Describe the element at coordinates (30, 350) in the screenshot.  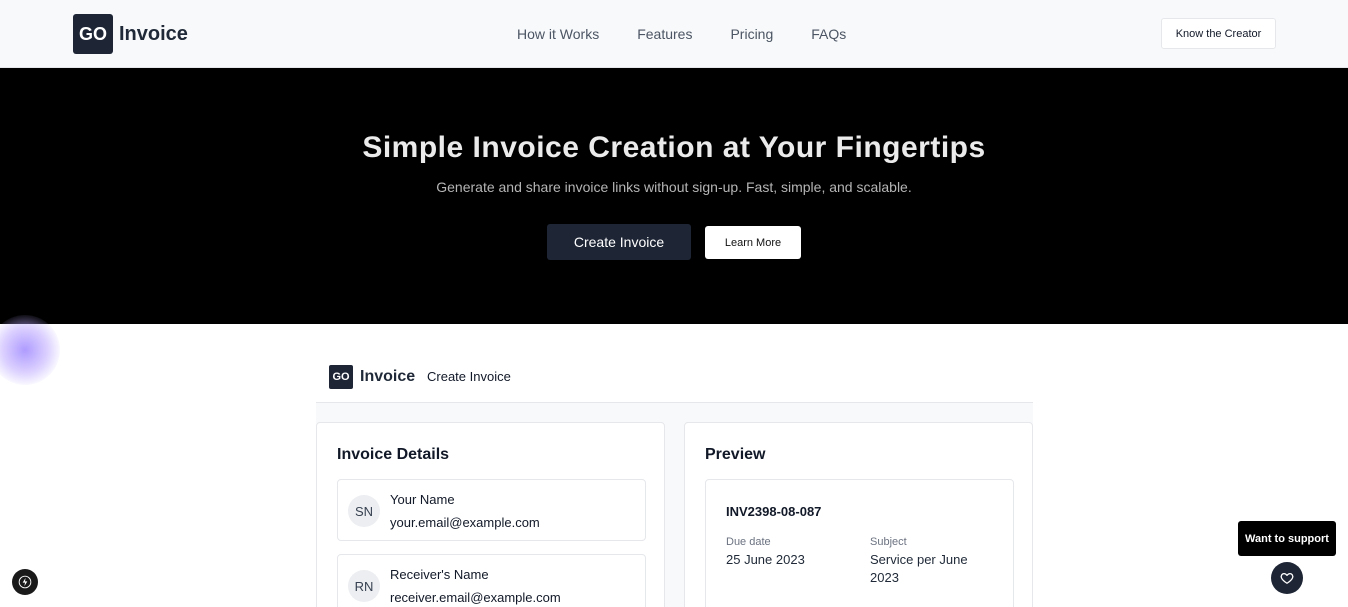
I see `decorative-glow` at that location.